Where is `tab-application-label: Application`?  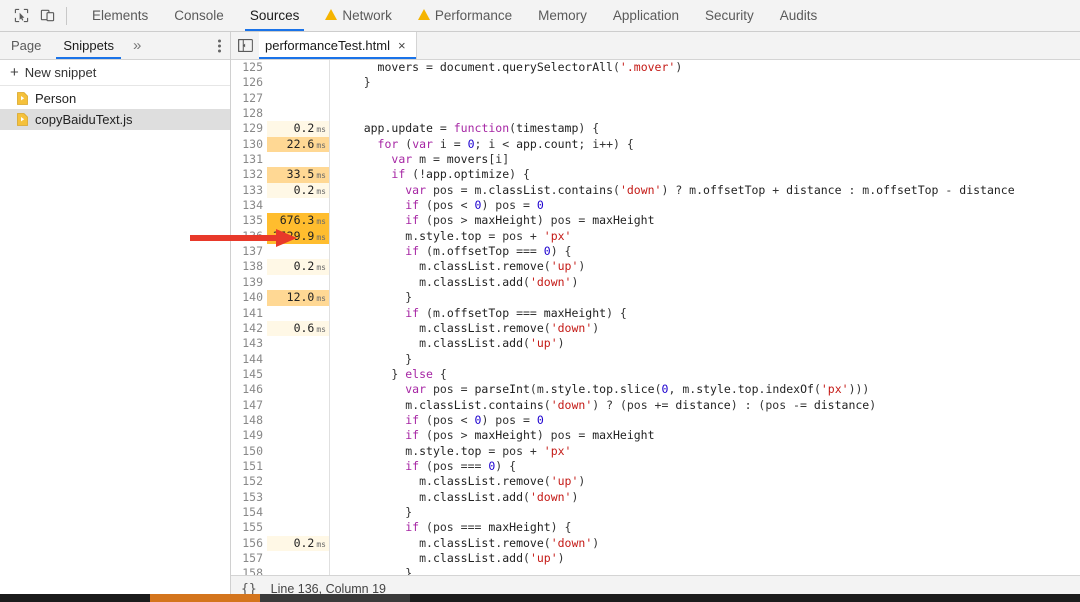
tab-application-label: Application is located at coordinates (645, 15).